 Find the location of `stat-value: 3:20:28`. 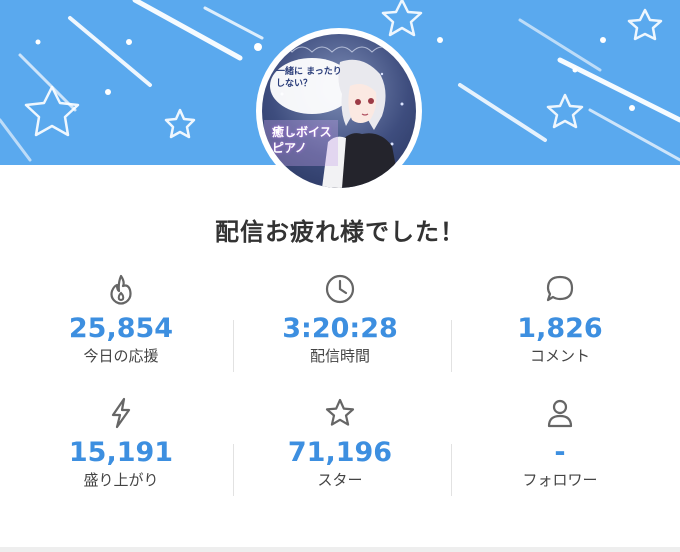

stat-value: 3:20:28 is located at coordinates (340, 328).